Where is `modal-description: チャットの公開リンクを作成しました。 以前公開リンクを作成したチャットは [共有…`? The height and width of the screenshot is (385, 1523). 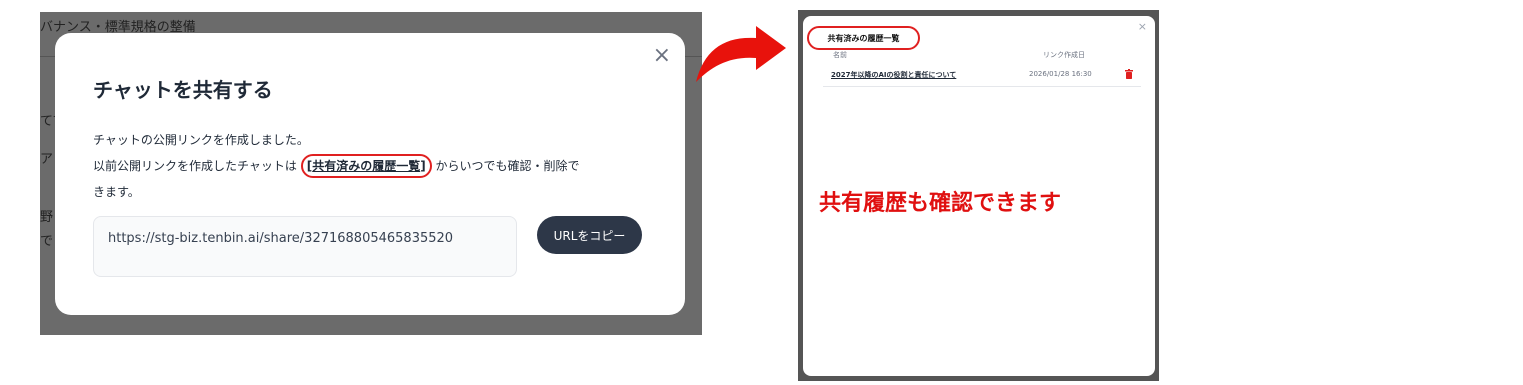
modal-description: チャットの公開リンクを作成しました。 以前公開リンクを作成したチャットは [共有… is located at coordinates (373, 166).